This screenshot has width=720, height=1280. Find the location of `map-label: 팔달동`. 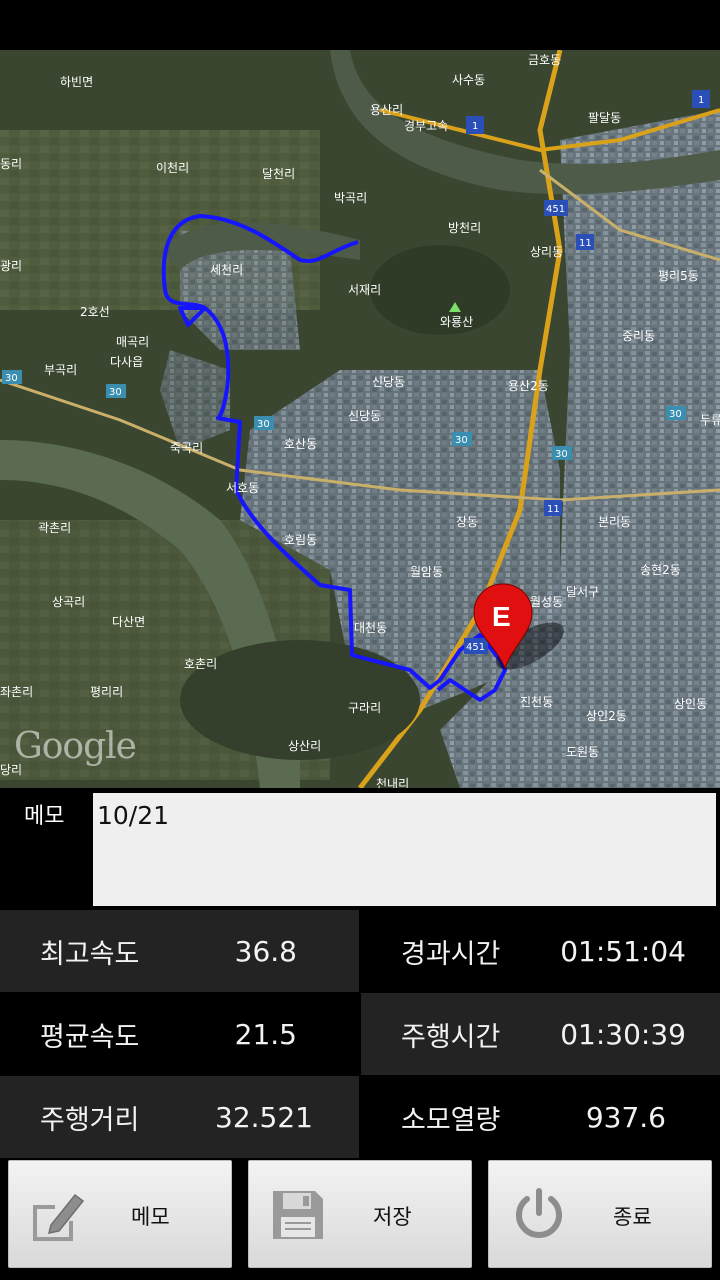

map-label: 팔달동 is located at coordinates (604, 118).